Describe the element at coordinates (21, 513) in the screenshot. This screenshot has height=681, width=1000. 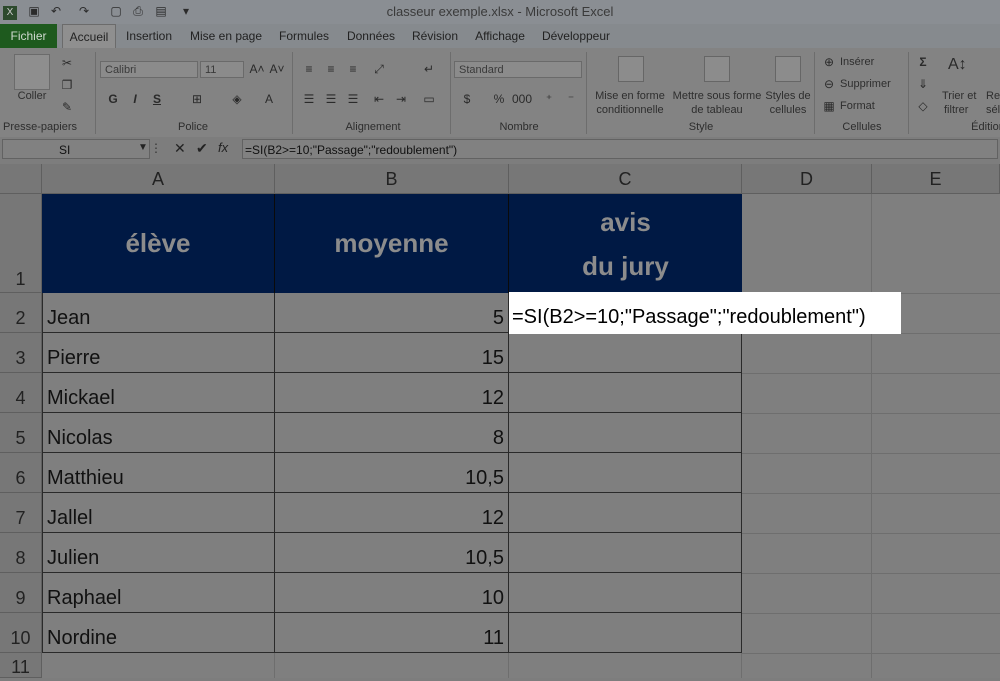
I see `row-header-7: 7` at that location.